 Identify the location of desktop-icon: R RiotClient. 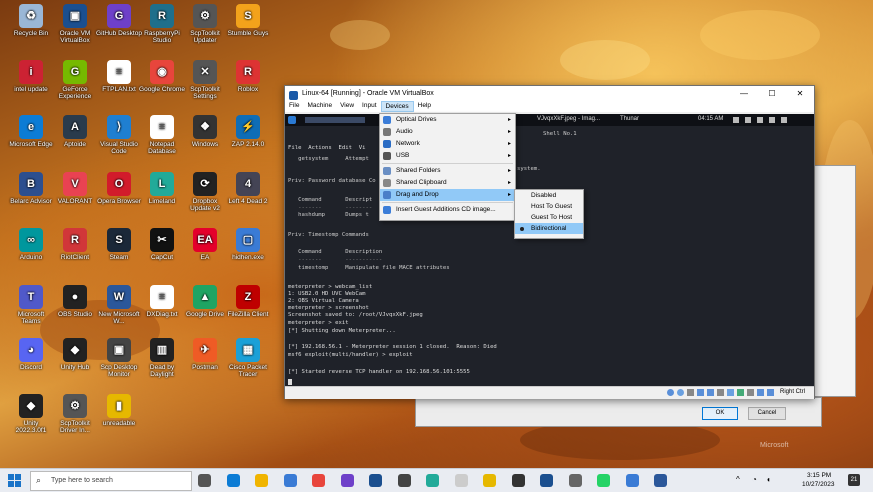
(75, 244).